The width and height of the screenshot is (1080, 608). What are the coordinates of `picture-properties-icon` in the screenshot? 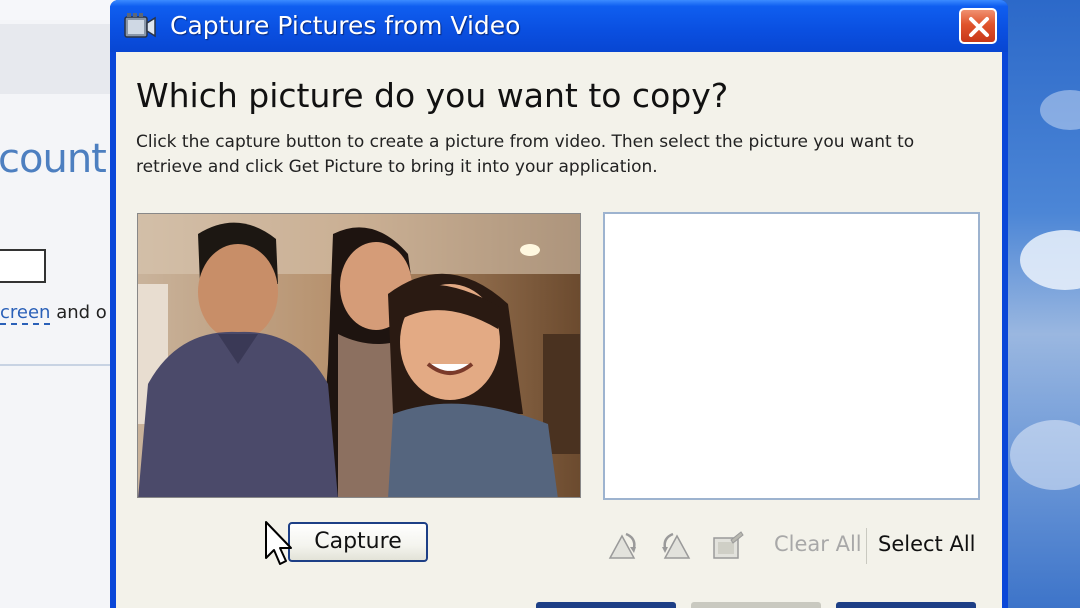 It's located at (728, 546).